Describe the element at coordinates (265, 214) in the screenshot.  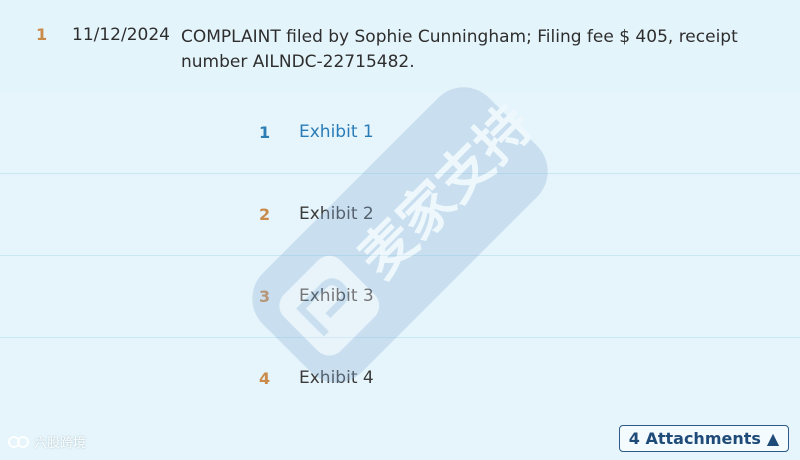
I see `attachment-number: 2` at that location.